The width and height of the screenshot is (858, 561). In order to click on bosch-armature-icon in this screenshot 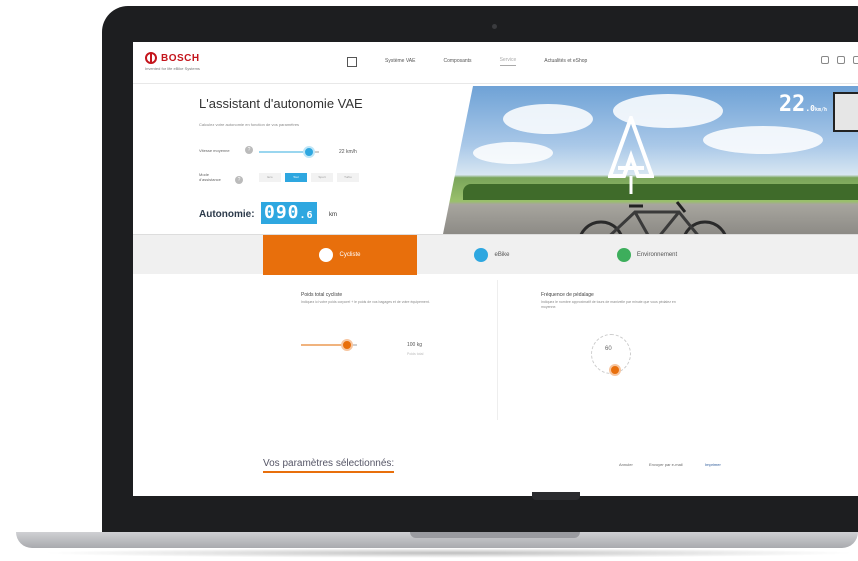, I will do `click(151, 58)`.